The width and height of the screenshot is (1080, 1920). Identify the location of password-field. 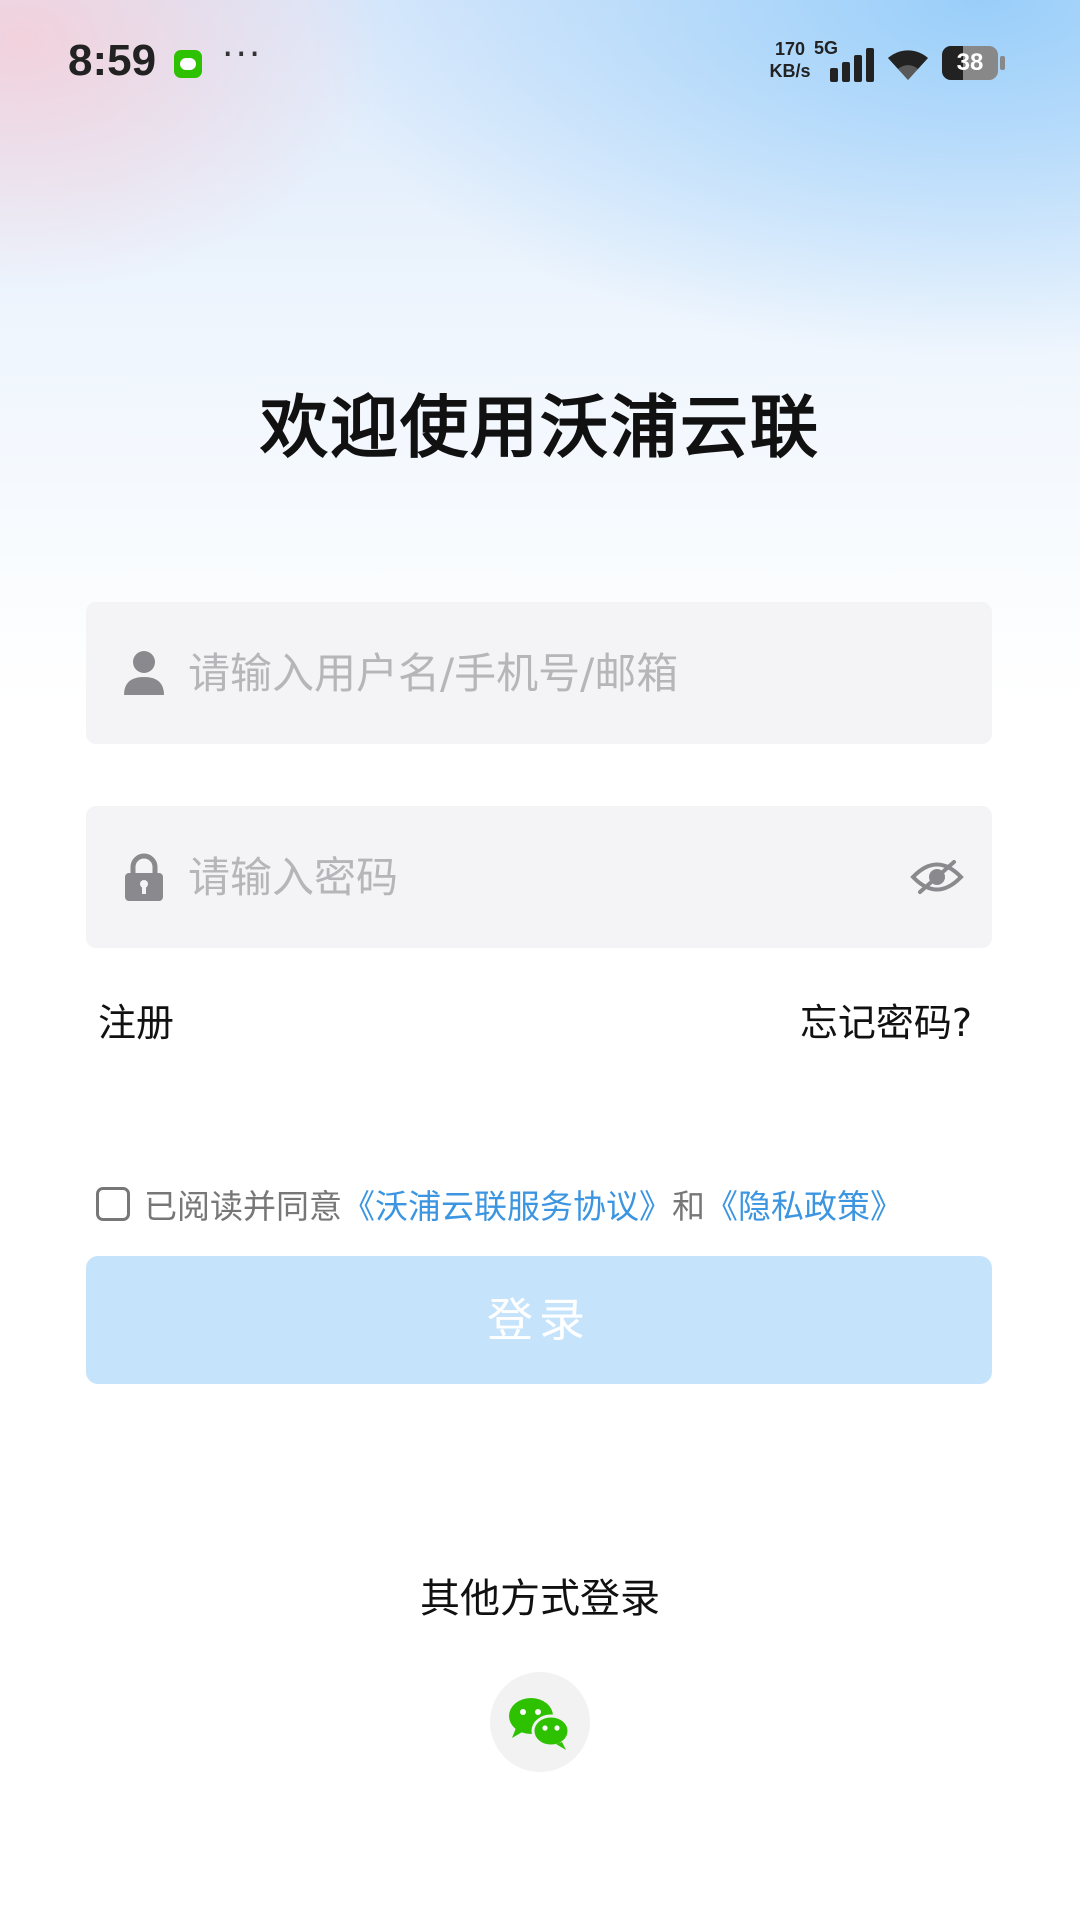
(539, 877).